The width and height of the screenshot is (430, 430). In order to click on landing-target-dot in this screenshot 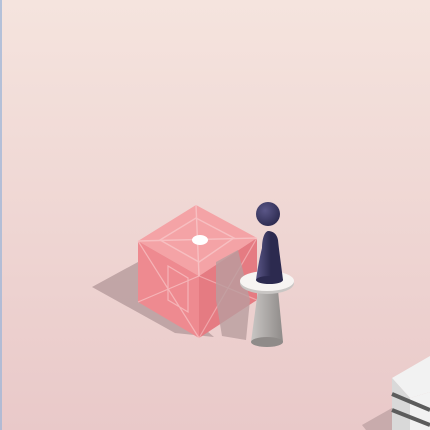, I will do `click(200, 240)`.